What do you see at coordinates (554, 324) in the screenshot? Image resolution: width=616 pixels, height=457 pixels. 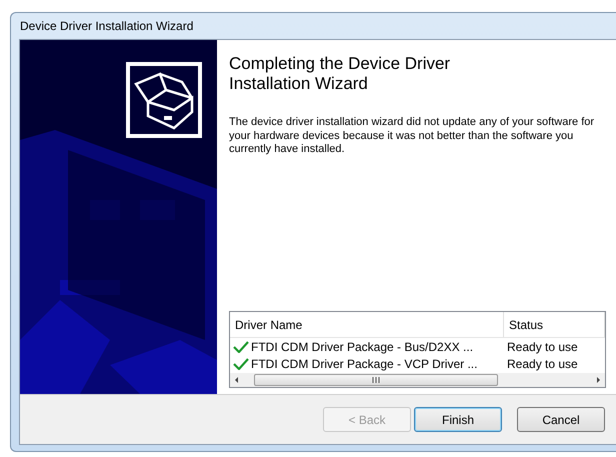 I see `column-header: Status` at bounding box center [554, 324].